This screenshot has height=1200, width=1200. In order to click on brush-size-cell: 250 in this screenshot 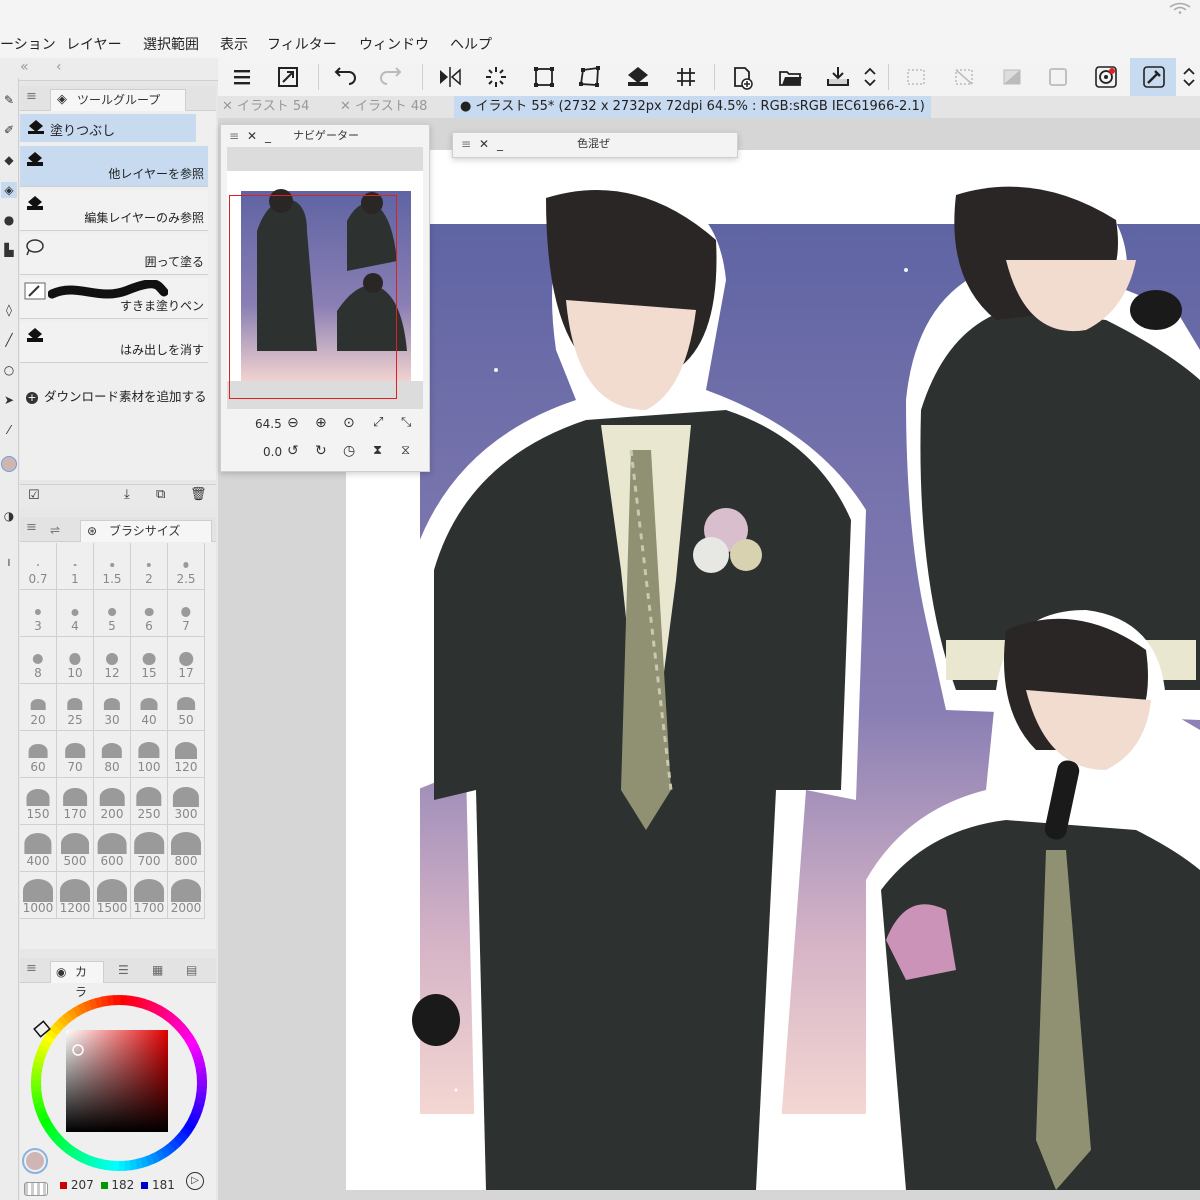, I will do `click(149, 801)`.